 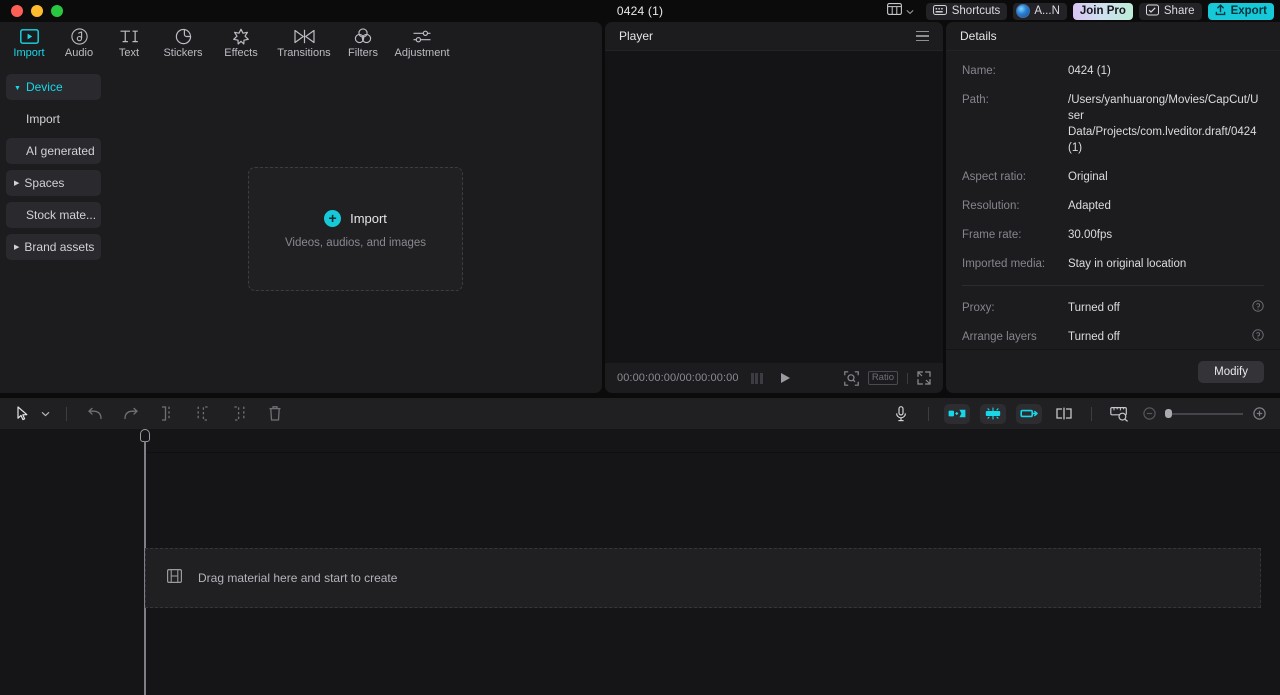 What do you see at coordinates (774, 207) in the screenshot?
I see `player-stage` at bounding box center [774, 207].